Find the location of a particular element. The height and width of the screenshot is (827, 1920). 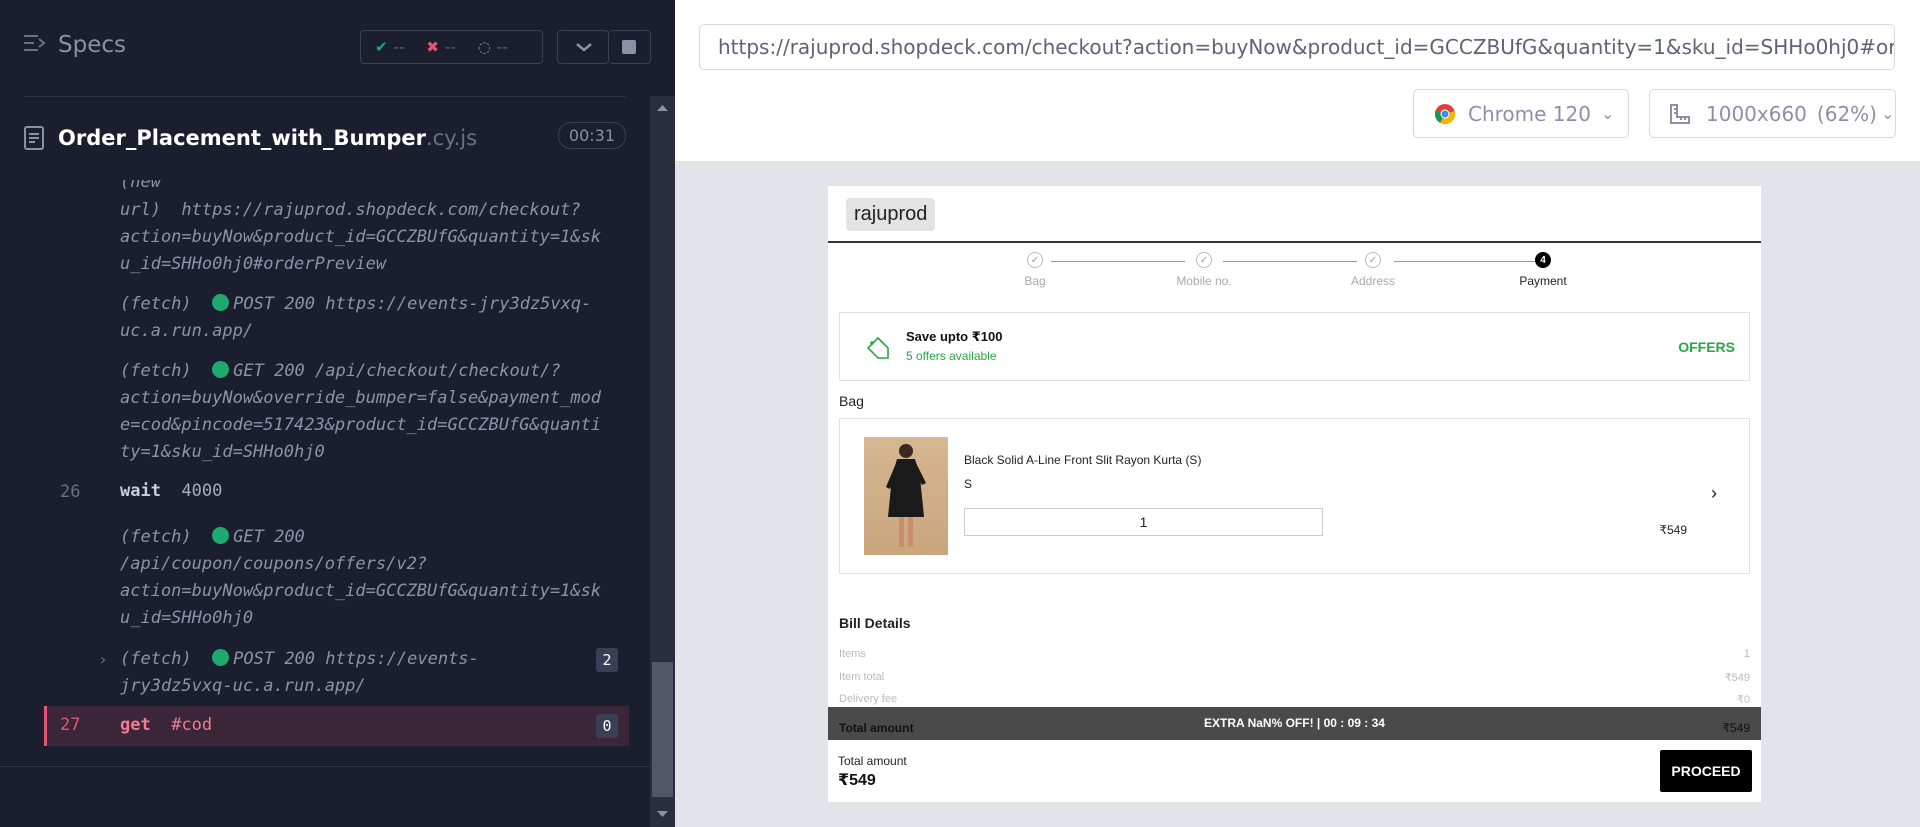

chevron-down-icon is located at coordinates (584, 47).